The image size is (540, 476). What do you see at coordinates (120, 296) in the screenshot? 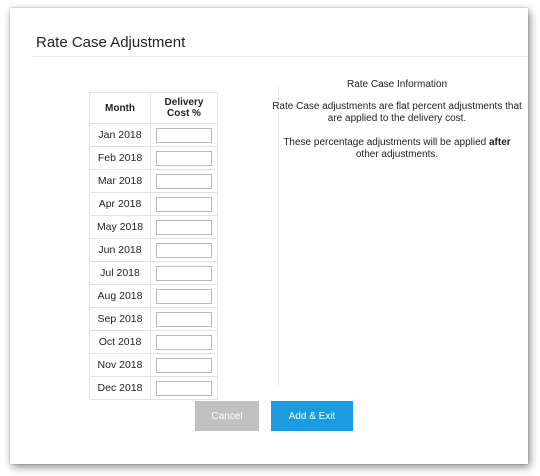
I see `month-cell: Aug 2018` at bounding box center [120, 296].